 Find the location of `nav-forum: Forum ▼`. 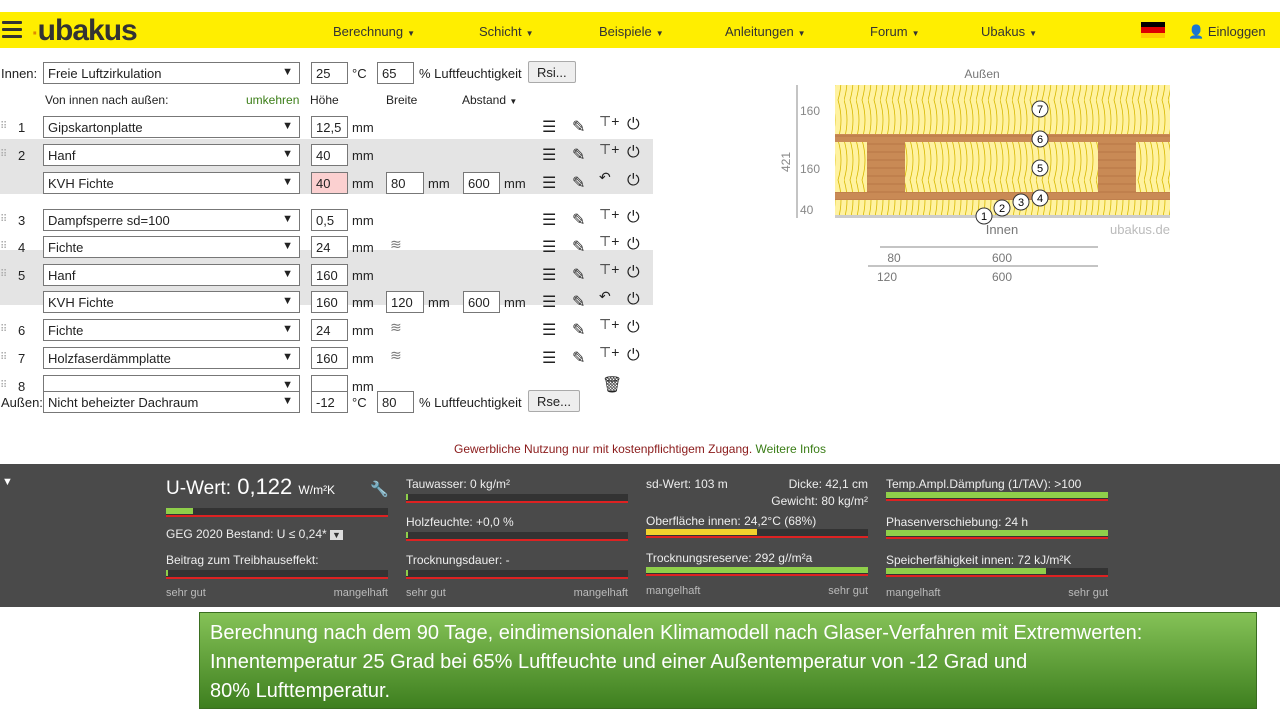

nav-forum: Forum ▼ is located at coordinates (894, 31).